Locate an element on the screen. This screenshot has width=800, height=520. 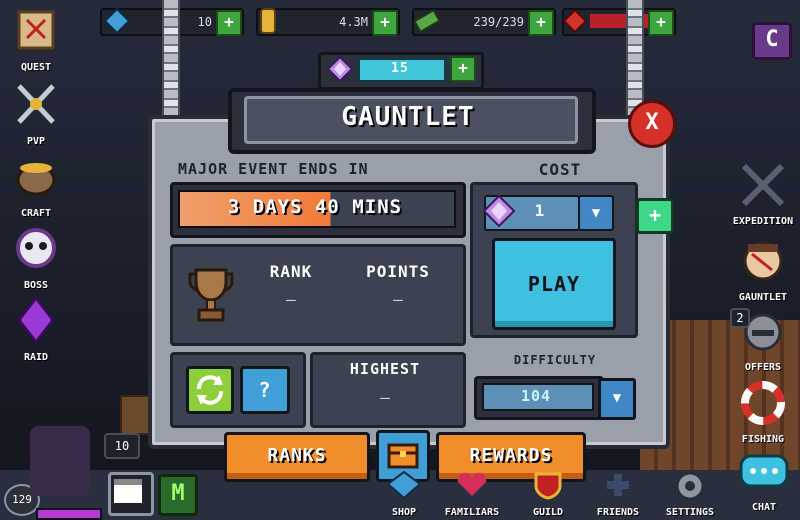
boss-skull-icon is located at coordinates (36, 248).